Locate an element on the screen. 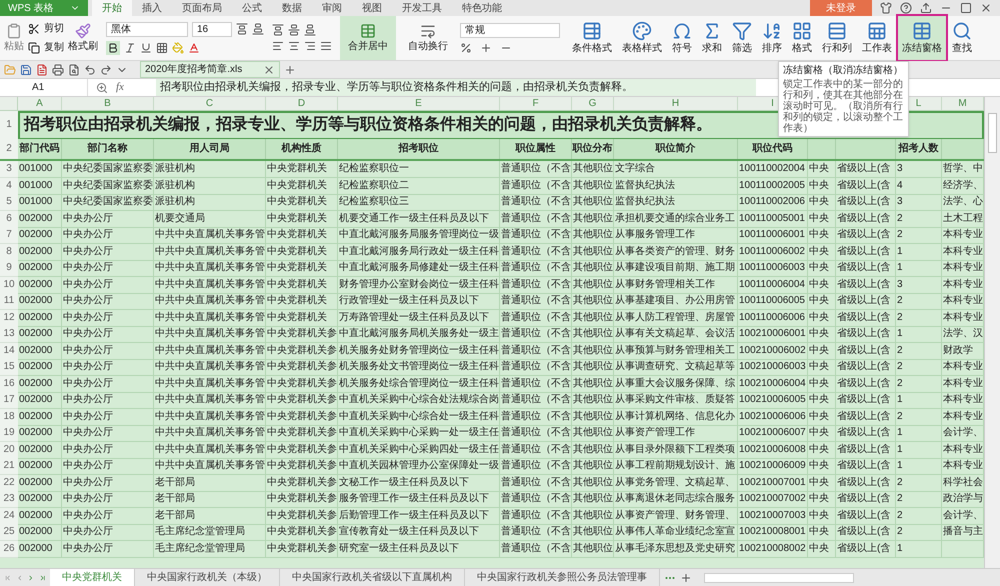 Image resolution: width=1000 pixels, height=586 pixels. justify-icon is located at coordinates (326, 46).